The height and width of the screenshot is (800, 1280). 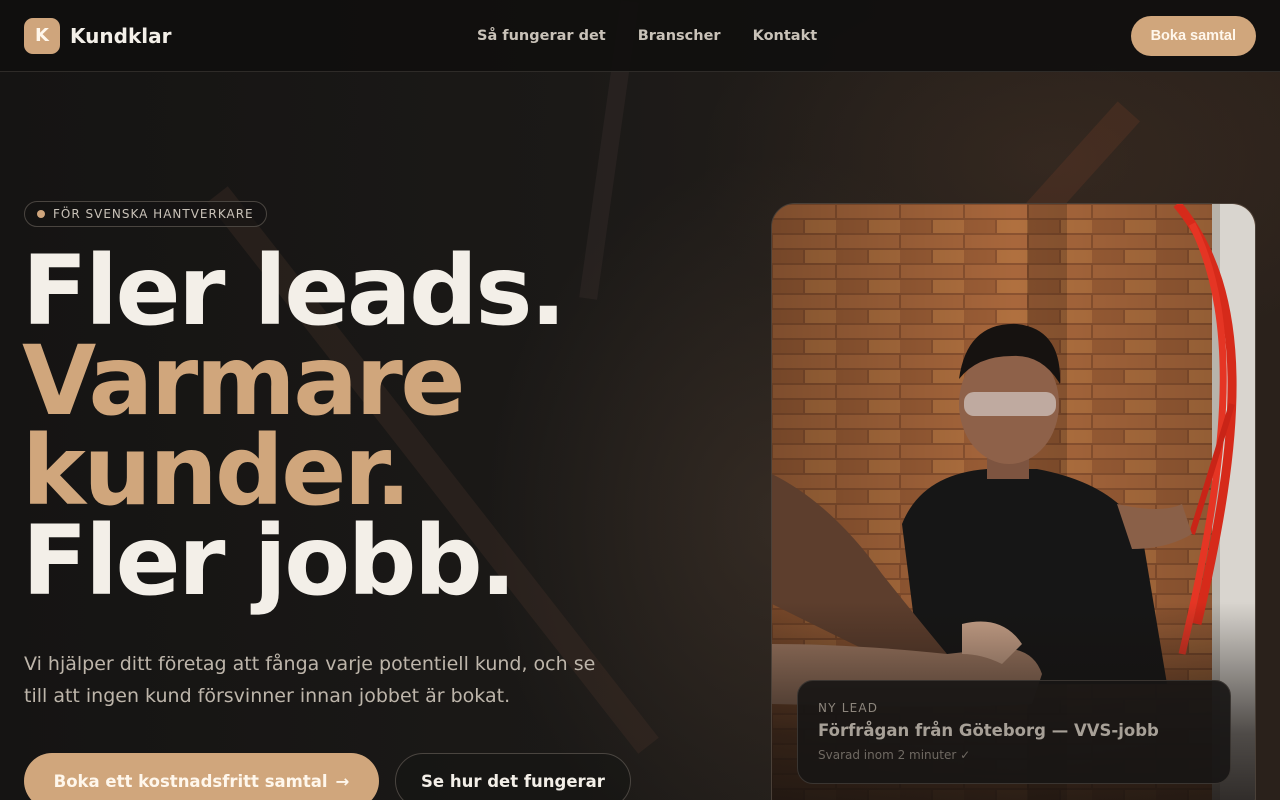 What do you see at coordinates (342, 781) in the screenshot?
I see `arrow-right-icon: →` at bounding box center [342, 781].